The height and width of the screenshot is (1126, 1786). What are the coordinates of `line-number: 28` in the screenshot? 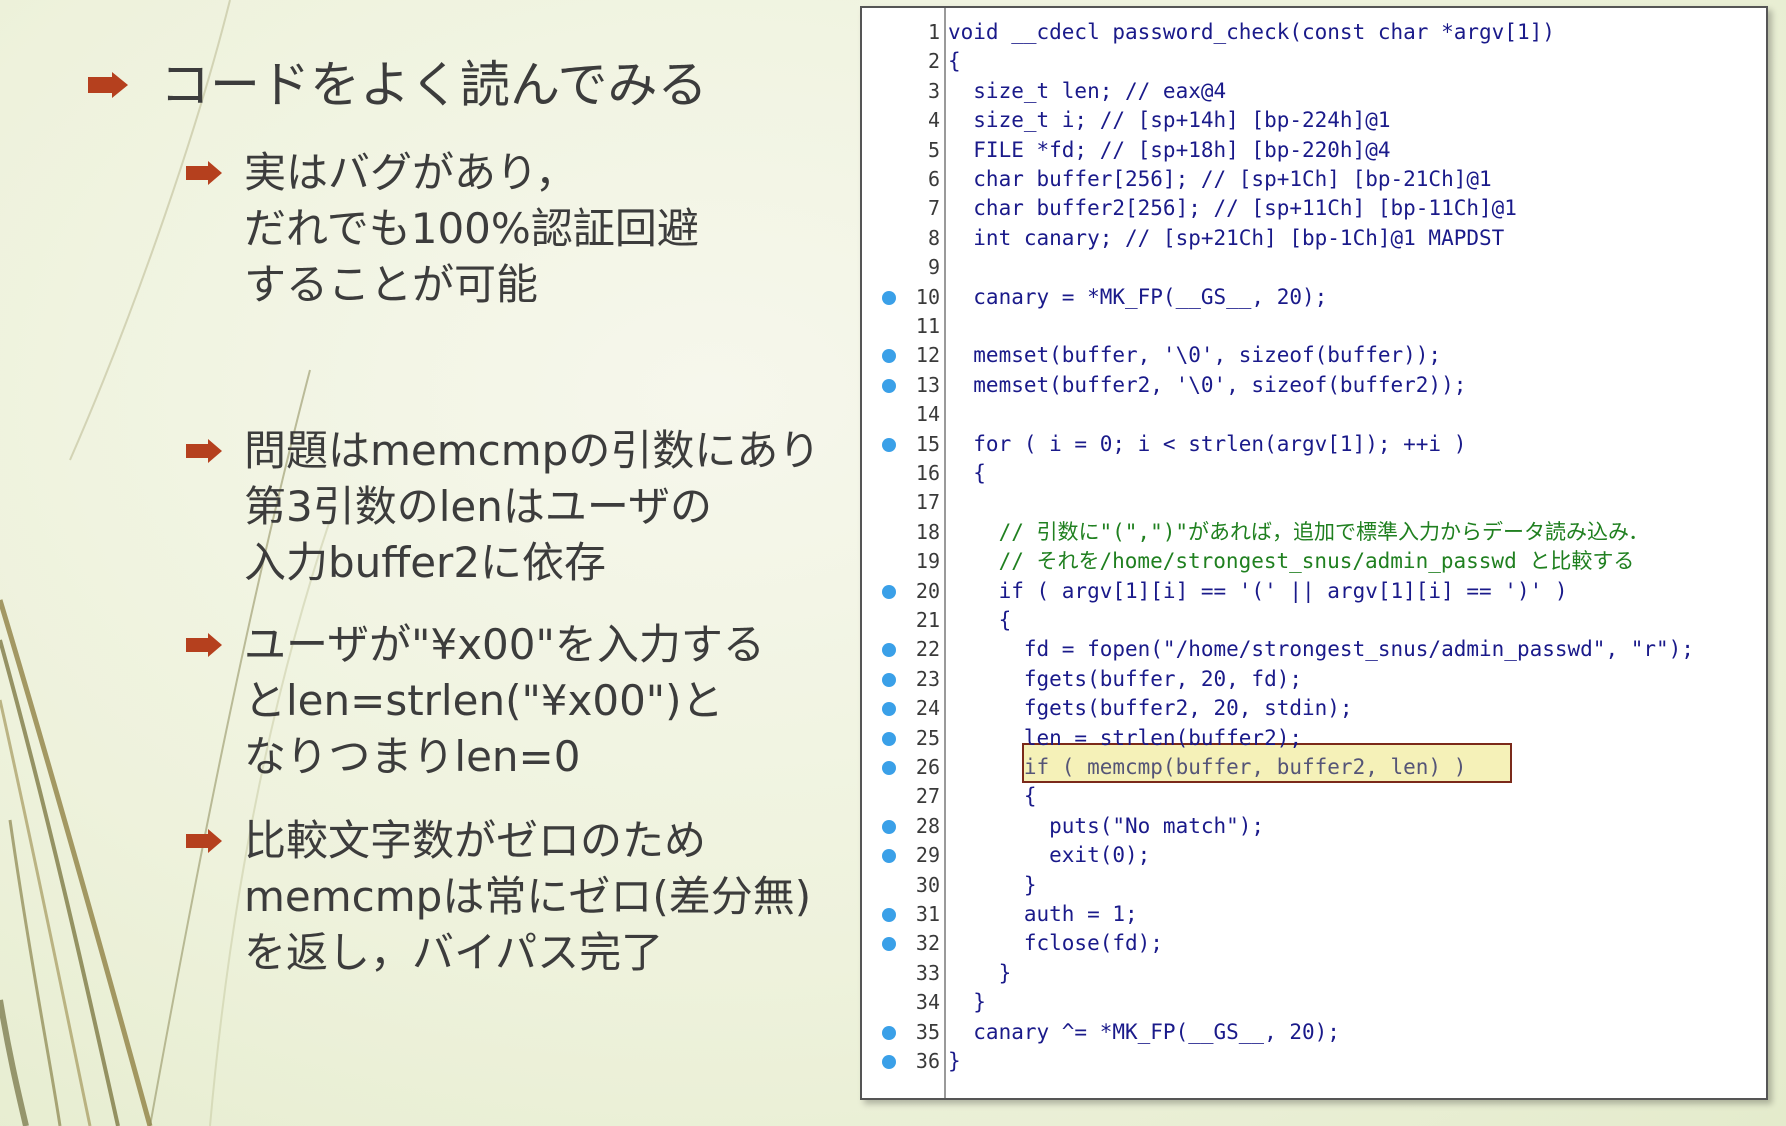 It's located at (927, 825).